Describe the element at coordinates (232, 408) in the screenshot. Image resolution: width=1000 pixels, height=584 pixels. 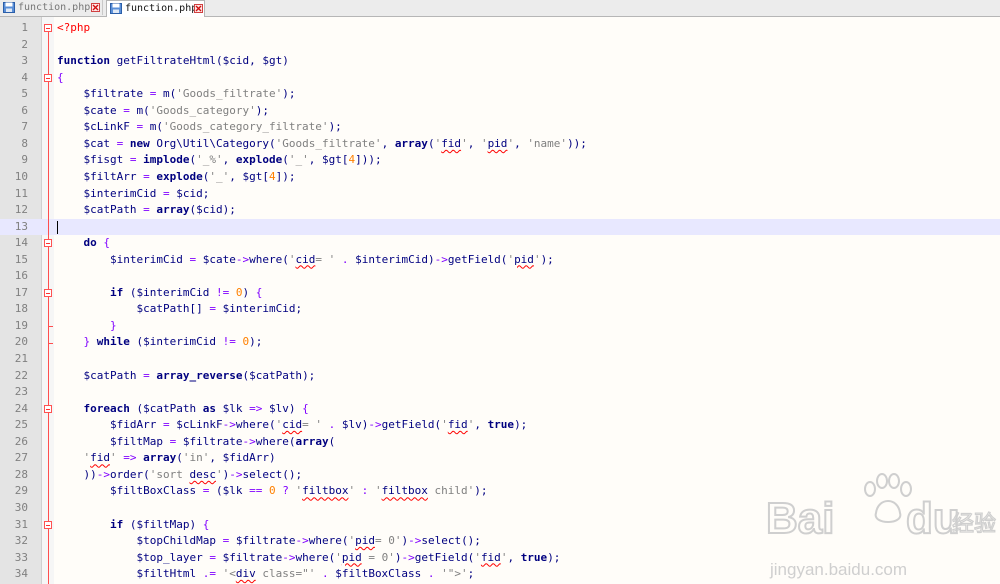
I see `code-token: $lk` at that location.